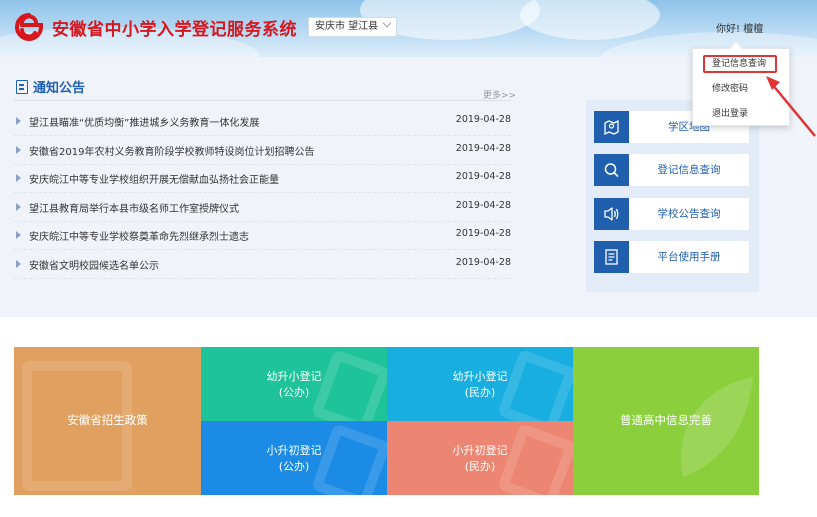 Image resolution: width=817 pixels, height=517 pixels. I want to click on notice-divider, so click(262, 100).